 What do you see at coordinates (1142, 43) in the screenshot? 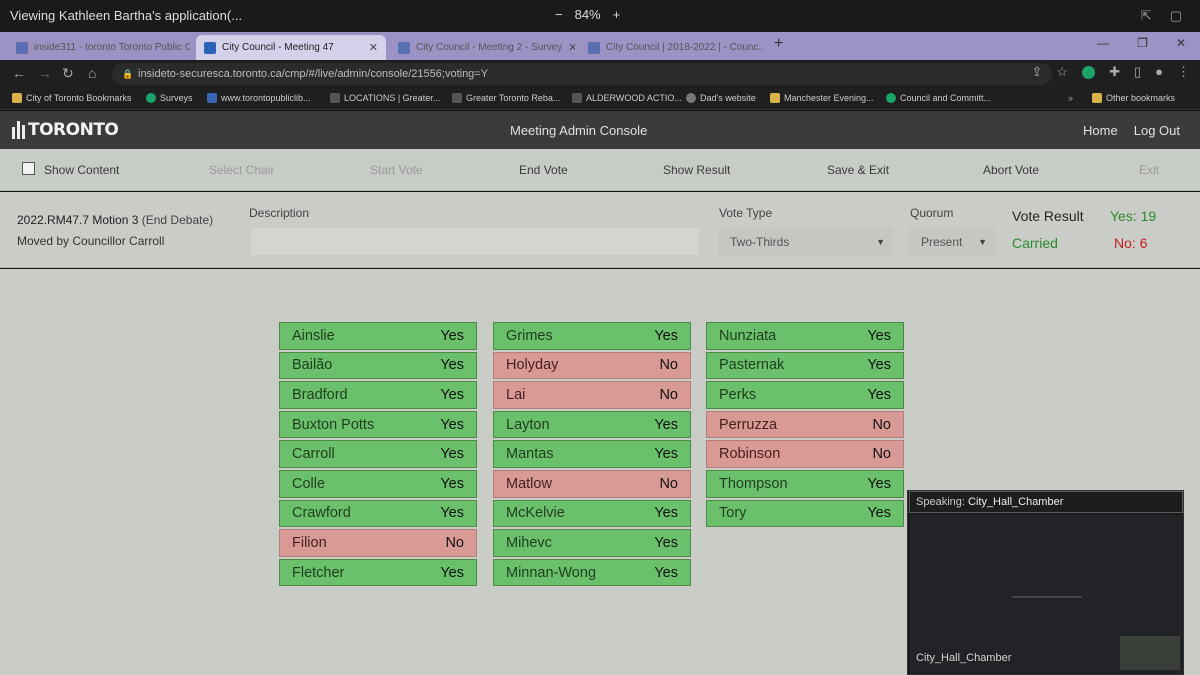
I see `maximize-icon: ❐` at bounding box center [1142, 43].